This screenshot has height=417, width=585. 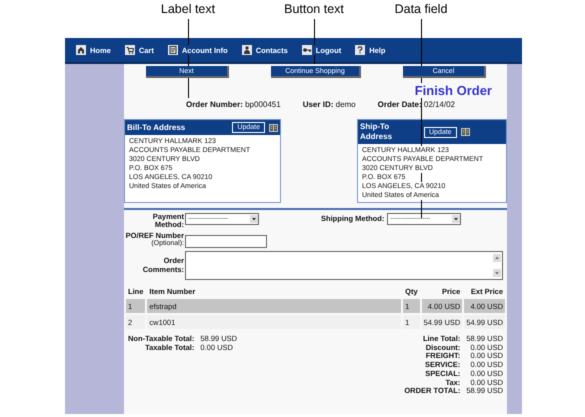 I want to click on comments-field, so click(x=344, y=265).